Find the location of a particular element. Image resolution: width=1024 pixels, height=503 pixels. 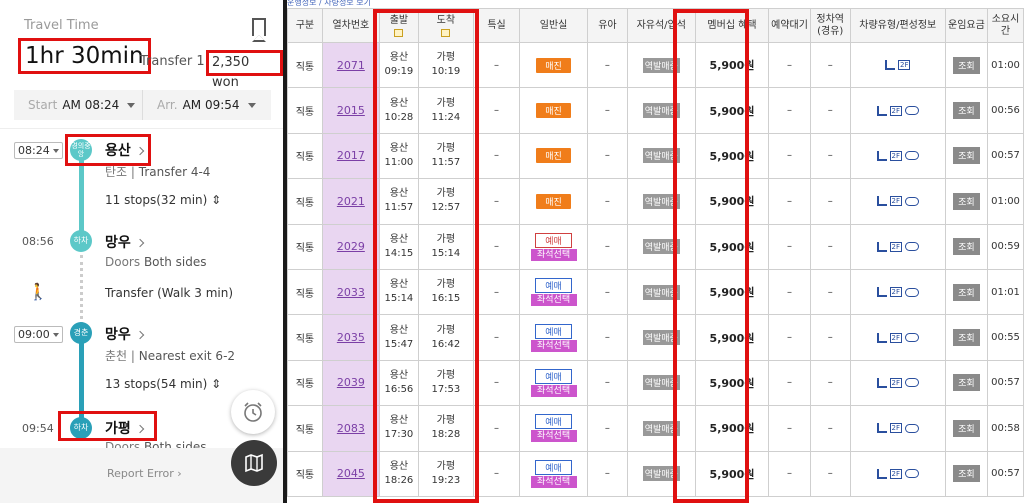

header-10: 정차역(경유) is located at coordinates (830, 25).